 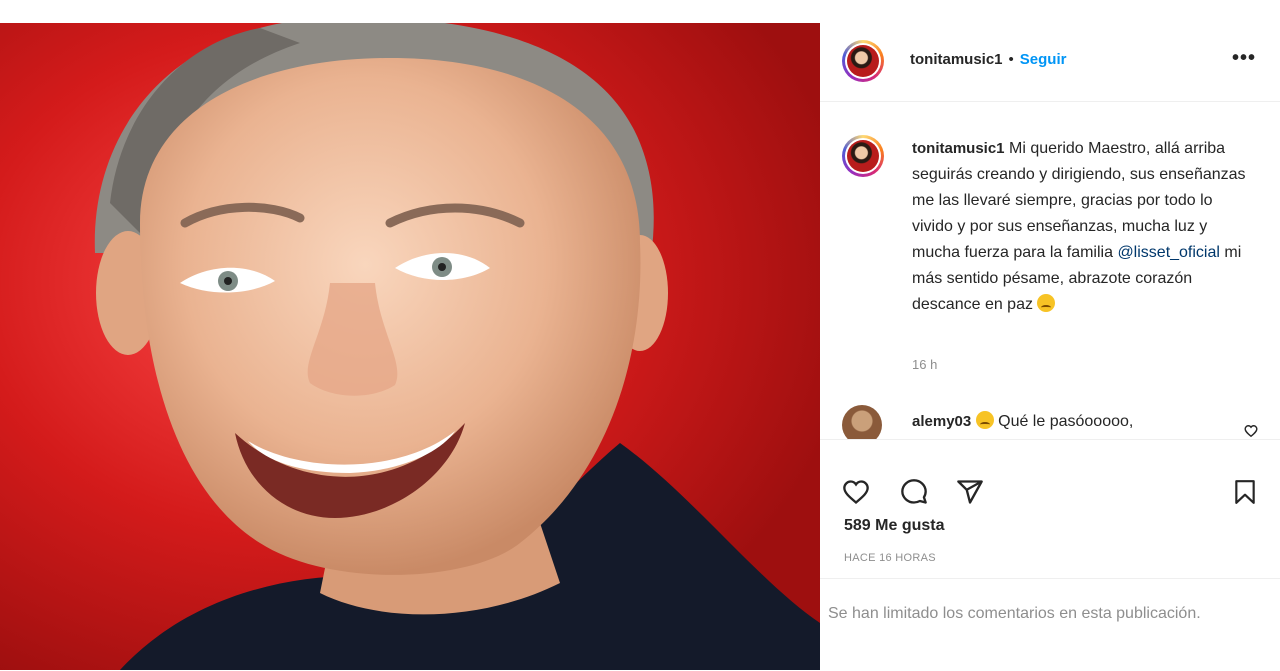 What do you see at coordinates (1043, 59) in the screenshot?
I see `follow-button: Seguir` at bounding box center [1043, 59].